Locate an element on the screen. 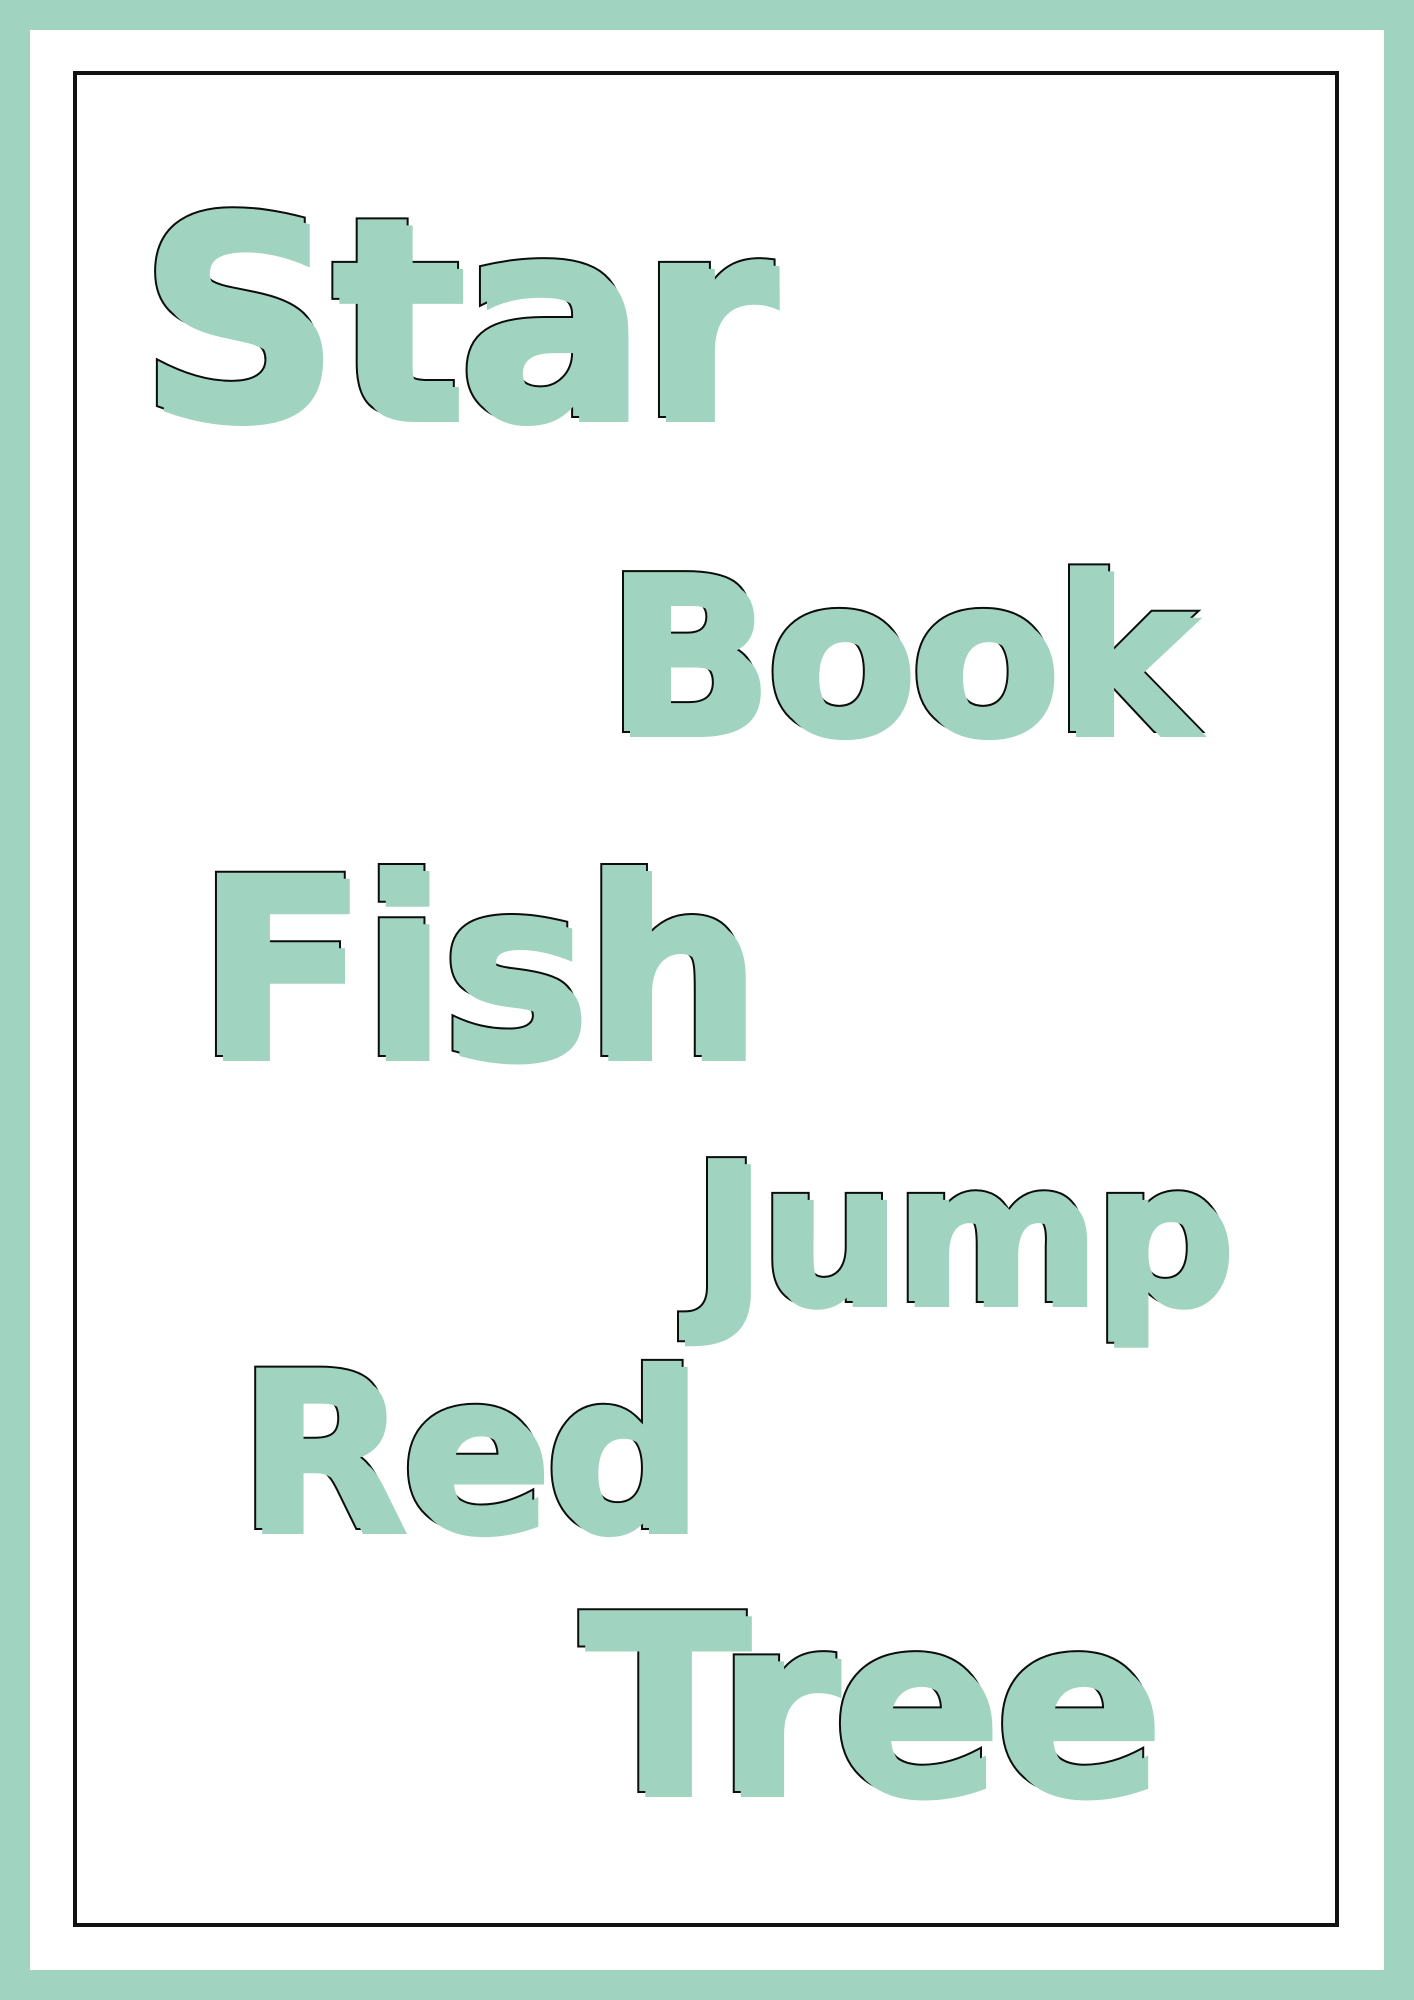 The height and width of the screenshot is (2000, 1414). word-jump: Jump is located at coordinates (961, 1234).